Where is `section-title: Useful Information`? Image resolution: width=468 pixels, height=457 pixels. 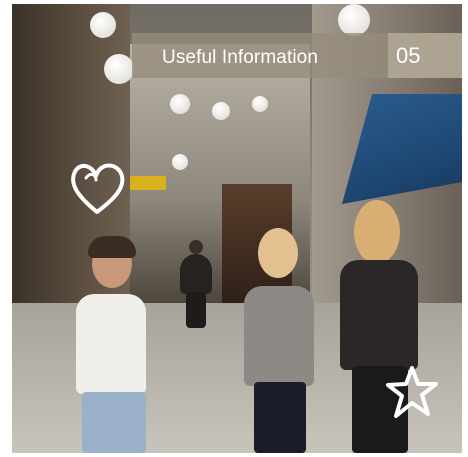 section-title: Useful Information is located at coordinates (240, 57).